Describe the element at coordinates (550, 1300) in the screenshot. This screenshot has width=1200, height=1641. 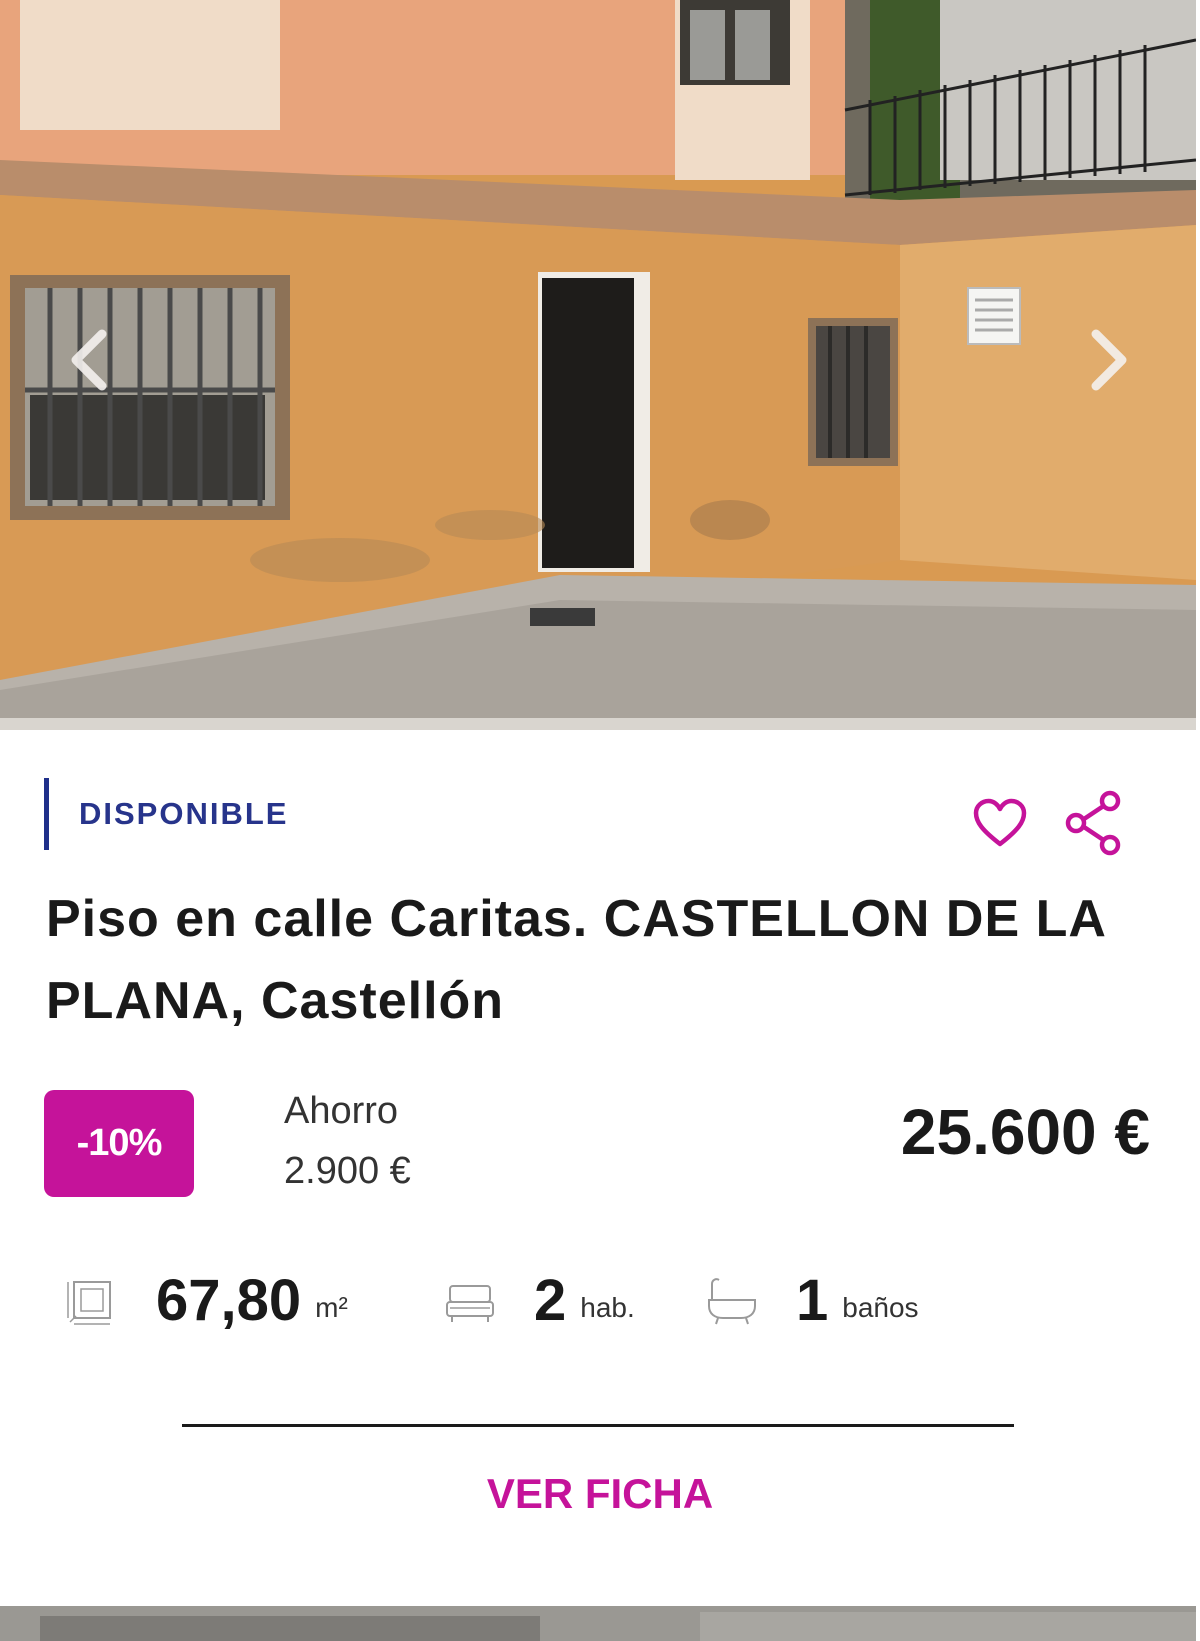
I see `bedrooms-value: 2` at that location.